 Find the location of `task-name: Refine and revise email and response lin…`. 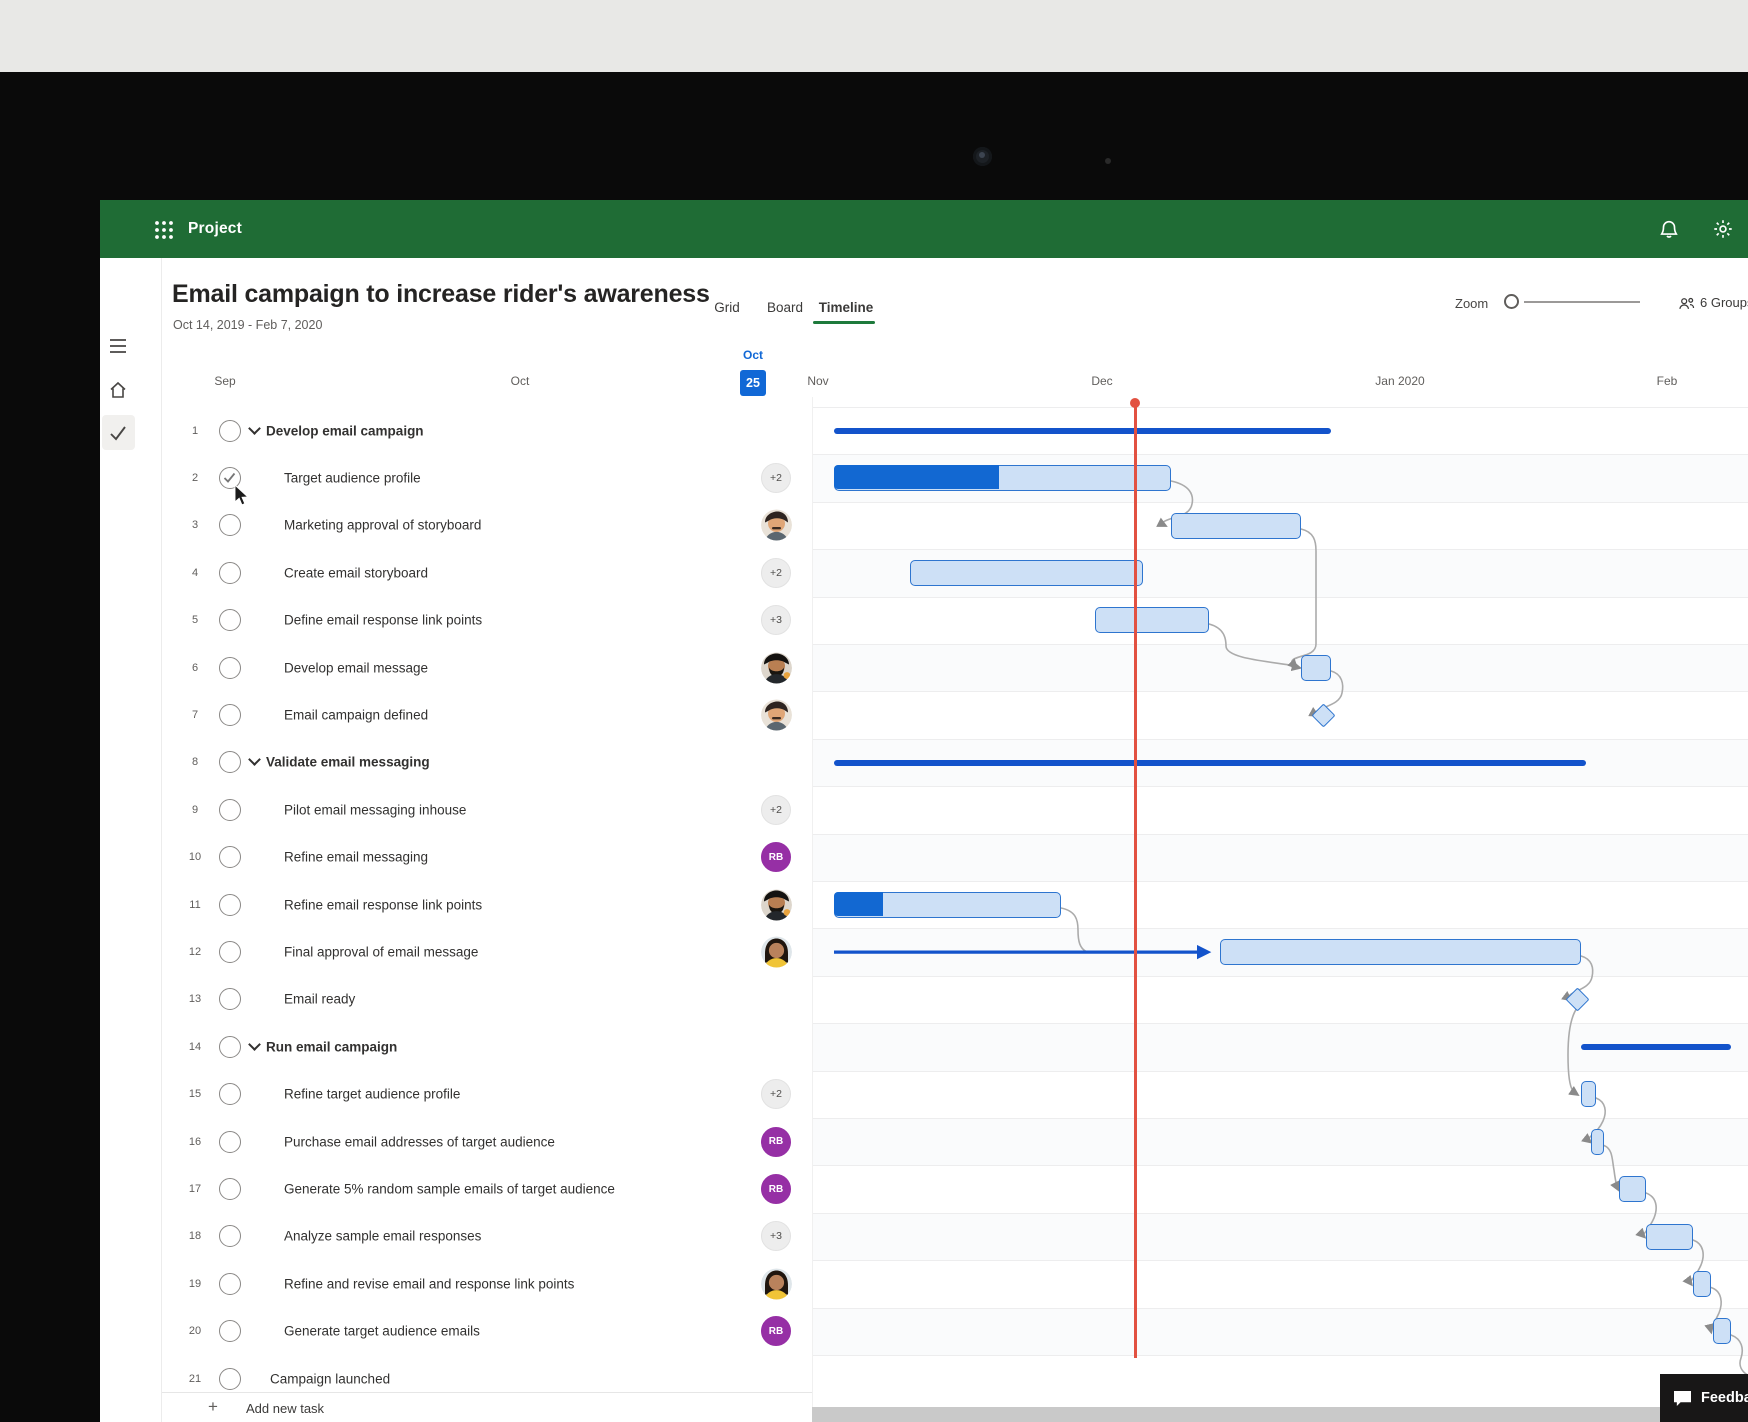

task-name: Refine and revise email and response lin… is located at coordinates (429, 1283).